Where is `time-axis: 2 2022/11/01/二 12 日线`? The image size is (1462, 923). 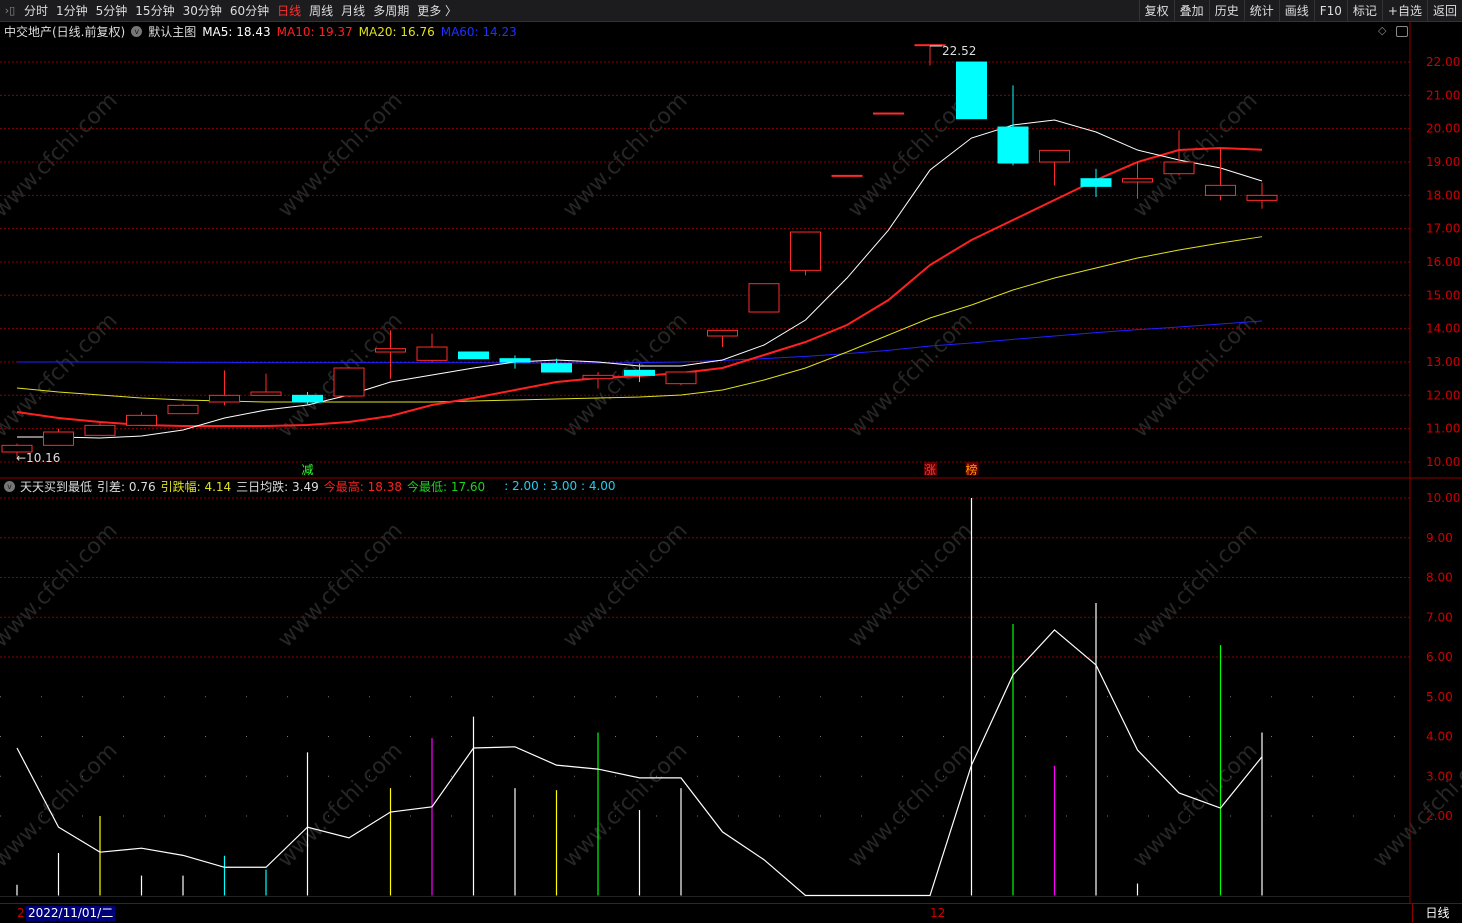 time-axis: 2 2022/11/01/二 12 日线 is located at coordinates (731, 913).